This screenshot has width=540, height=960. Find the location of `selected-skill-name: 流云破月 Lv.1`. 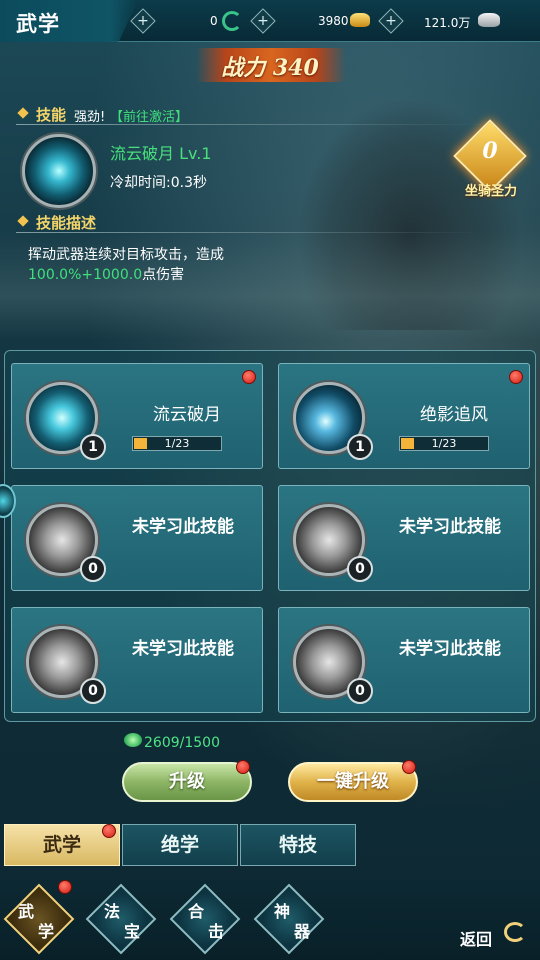

selected-skill-name: 流云破月 Lv.1 is located at coordinates (161, 153).